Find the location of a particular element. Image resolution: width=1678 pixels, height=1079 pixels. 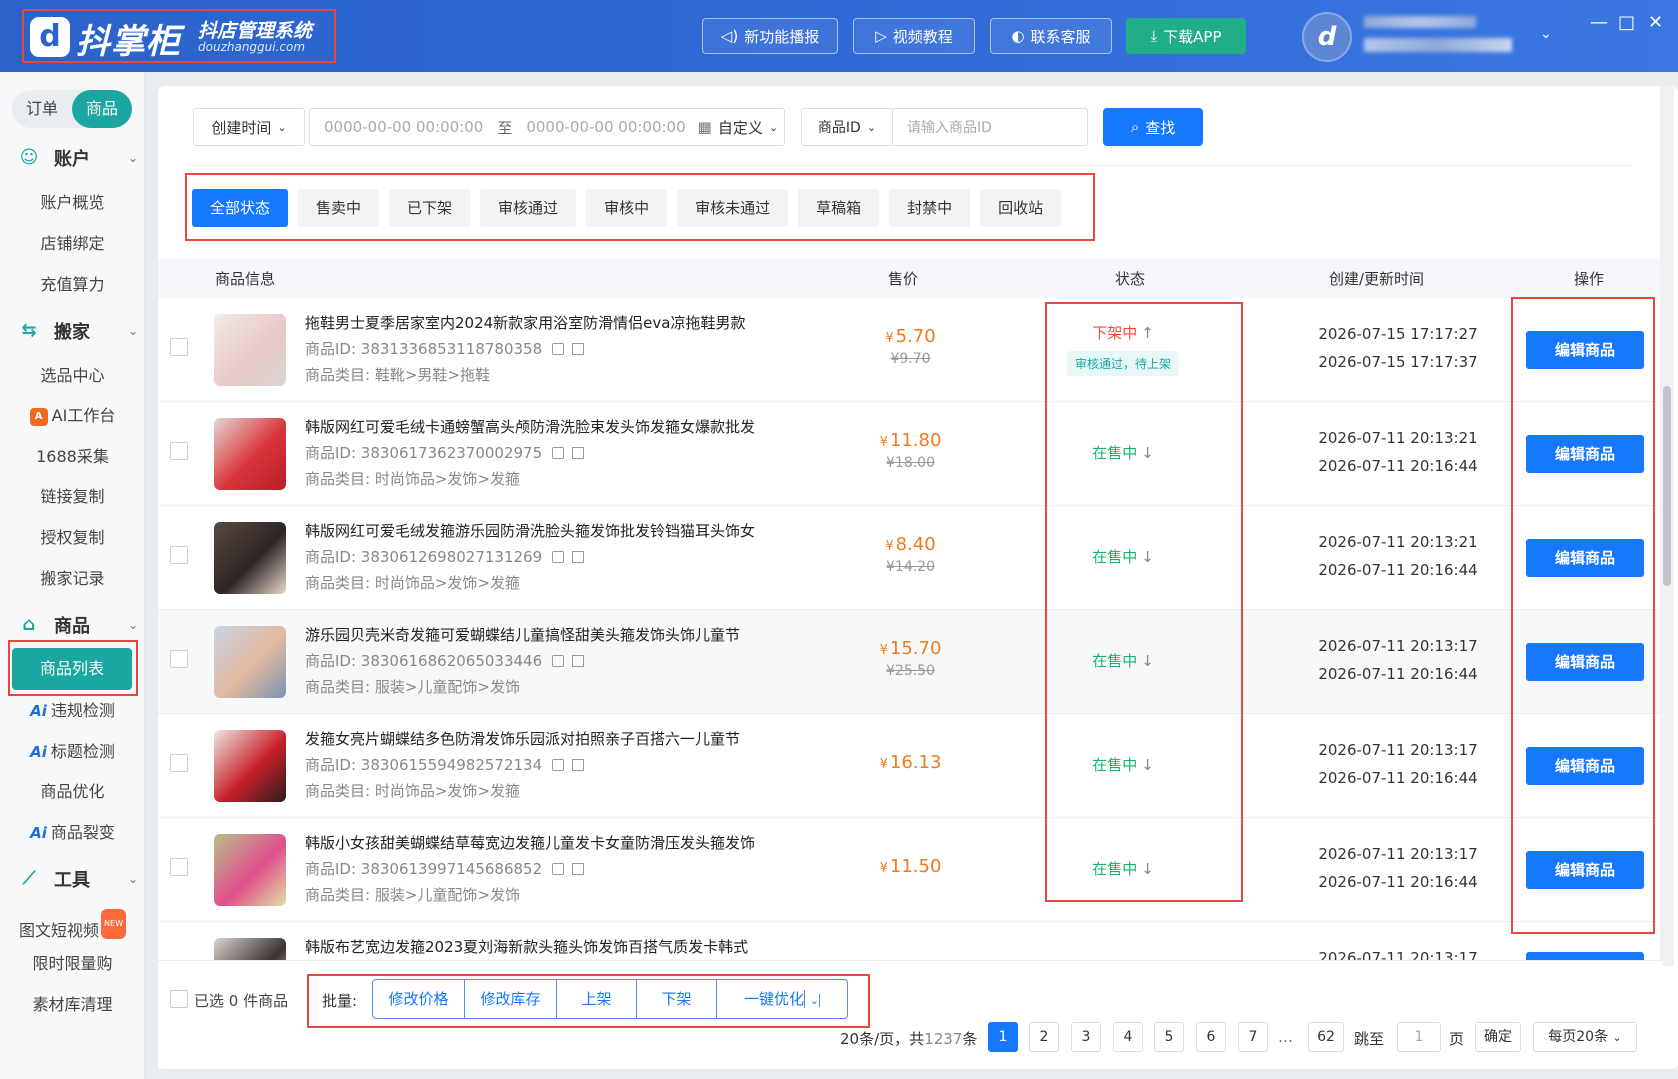

sidebar-item-product-selection: 选品中心 is located at coordinates (72, 376).